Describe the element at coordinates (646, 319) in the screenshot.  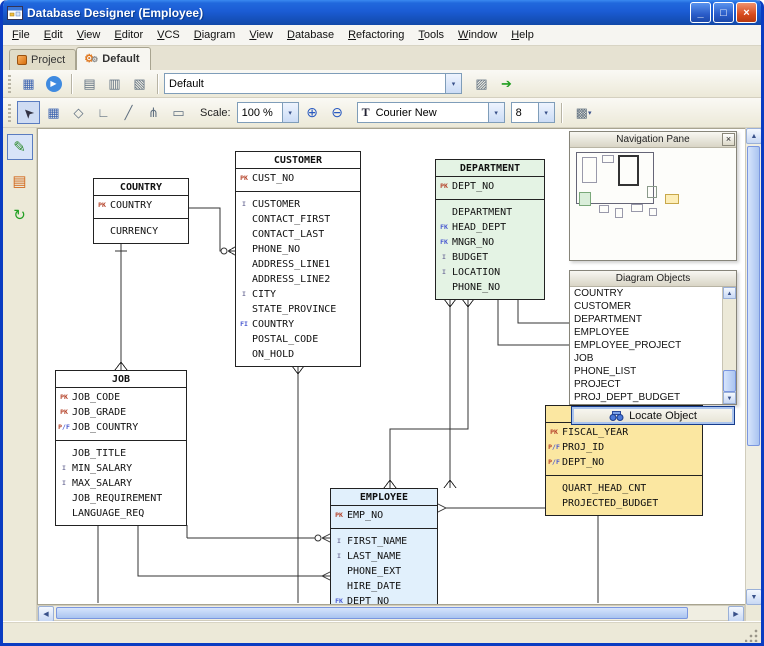
I see `object-item: DEPARTMENT` at that location.